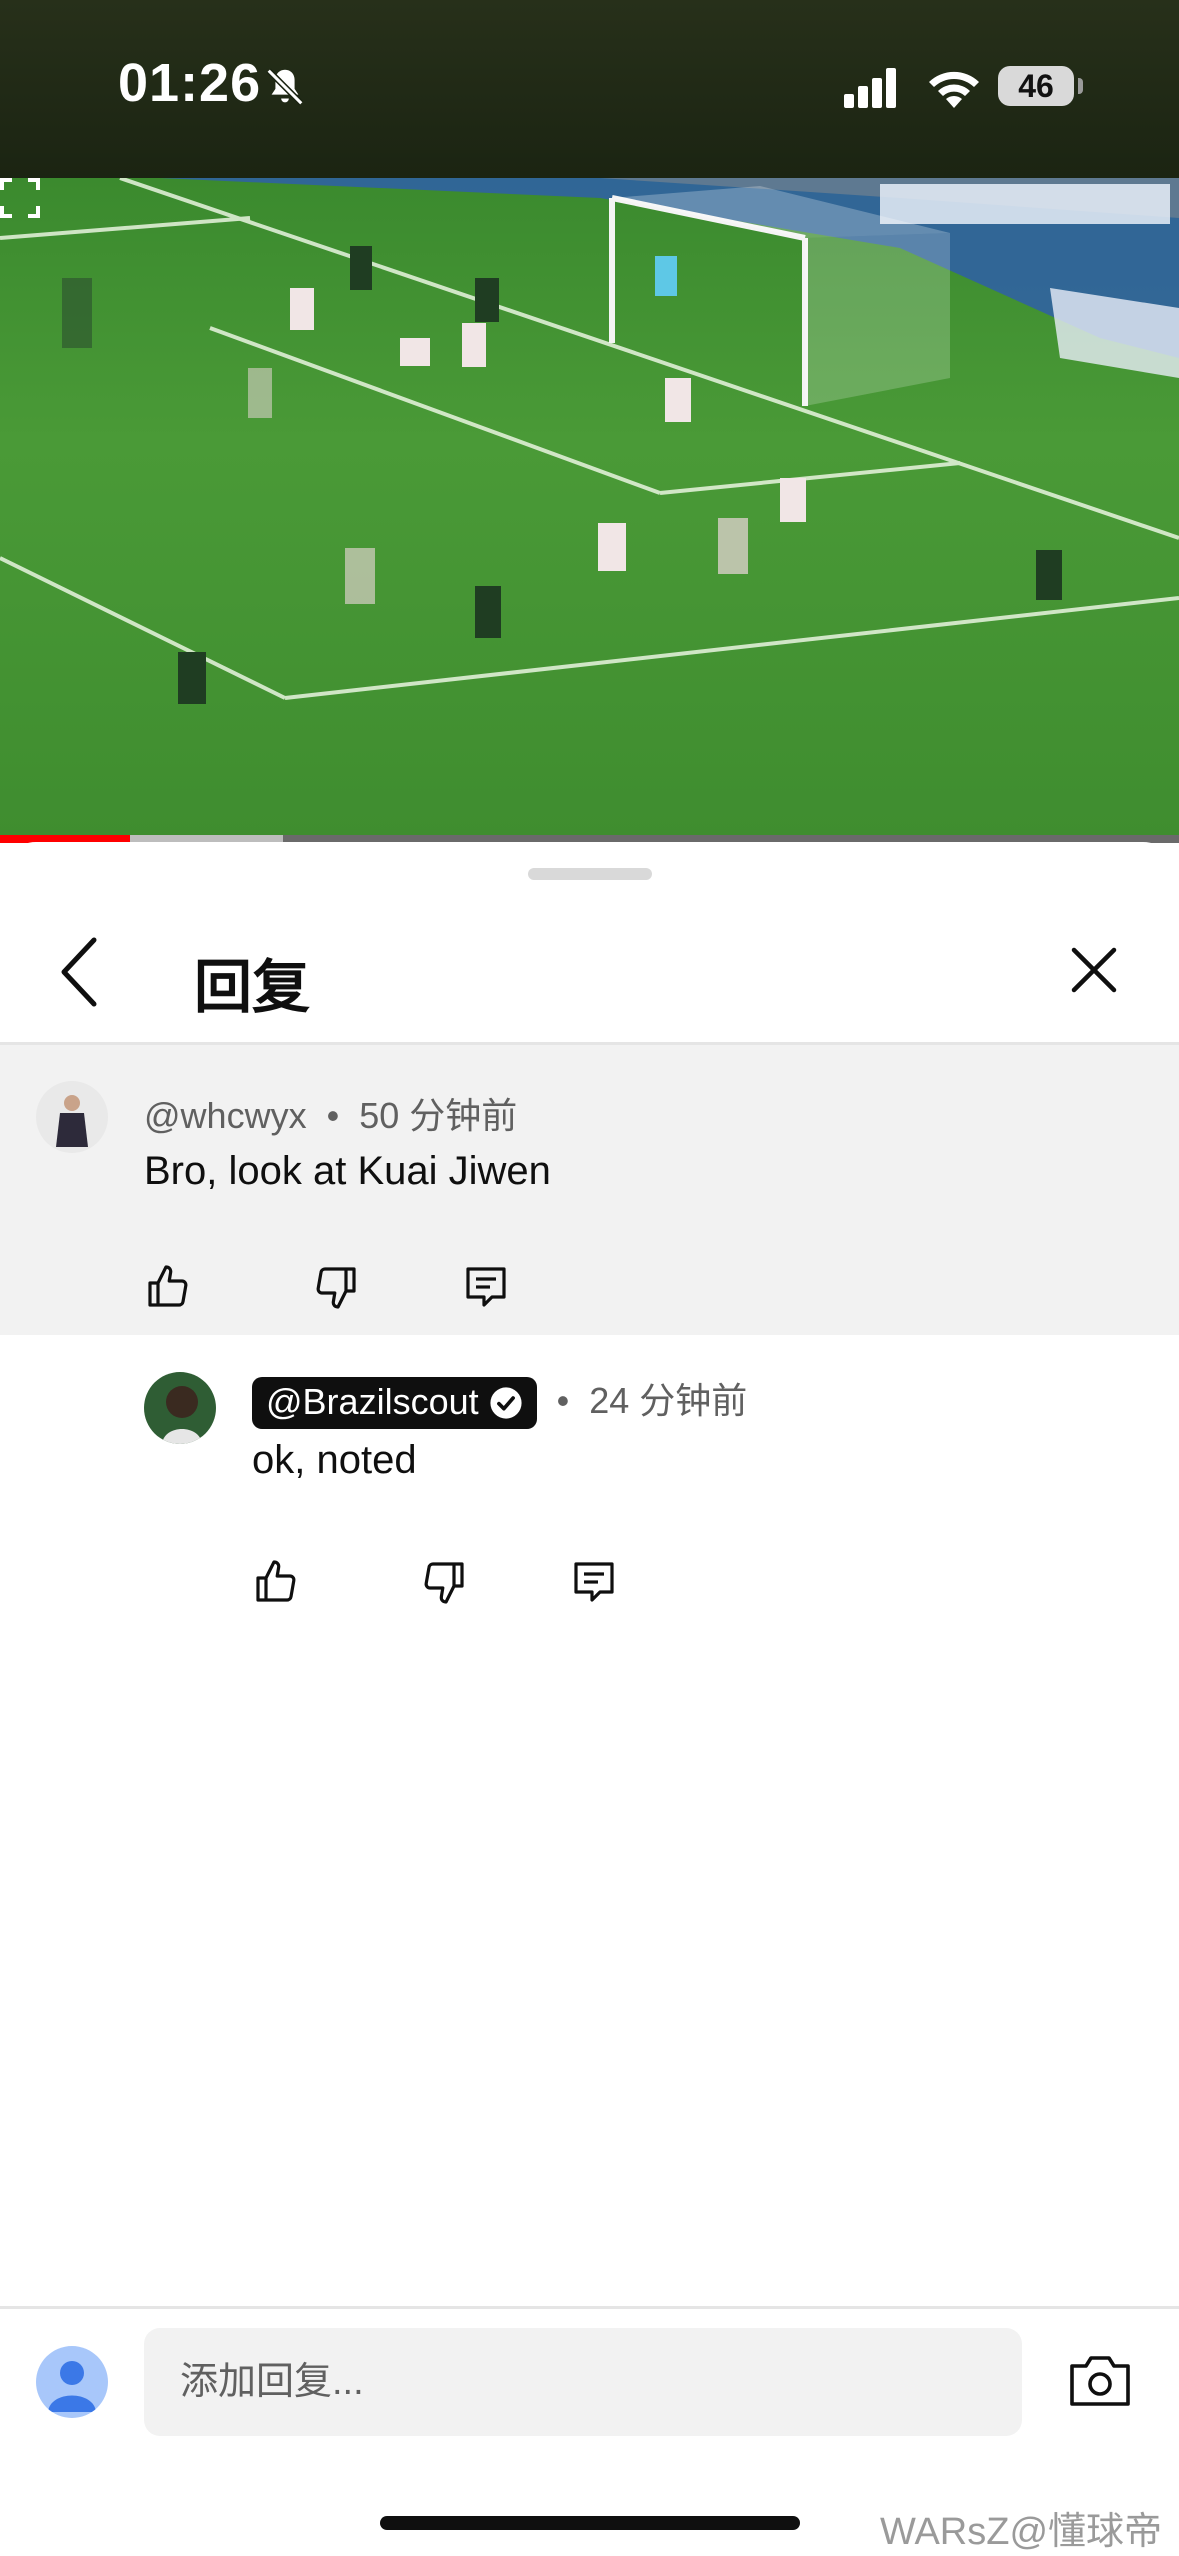 The image size is (1179, 2556). Describe the element at coordinates (334, 1460) in the screenshot. I see `comment-text: ok, noted` at that location.